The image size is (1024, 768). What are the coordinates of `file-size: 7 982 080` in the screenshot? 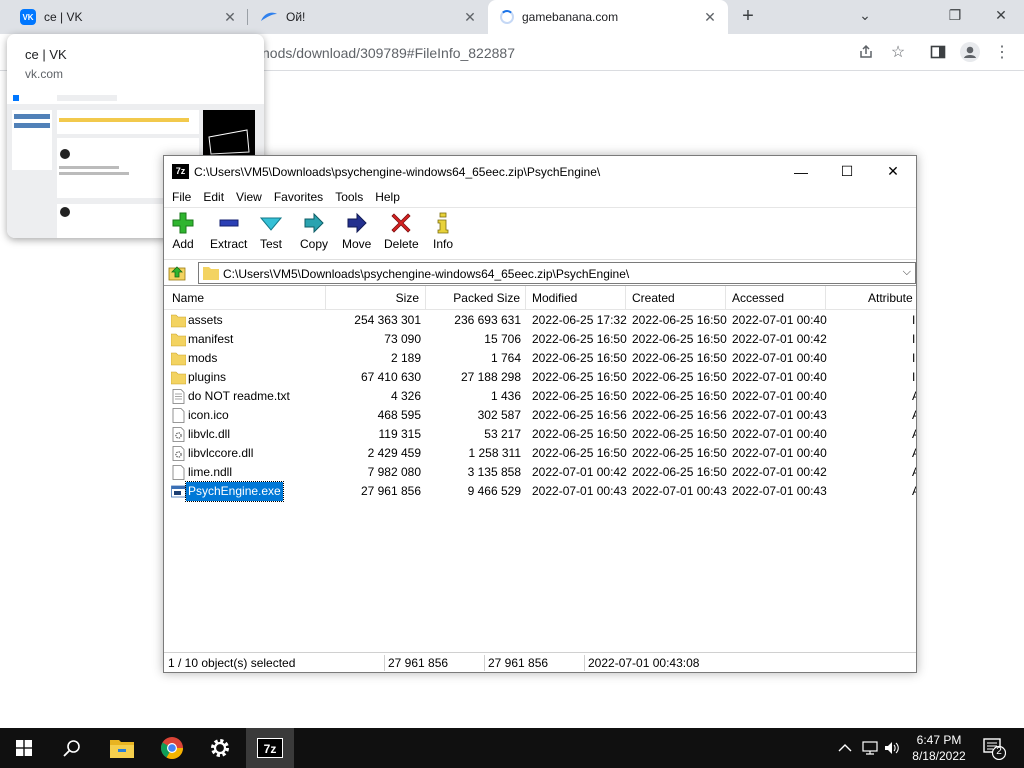 It's located at (394, 472).